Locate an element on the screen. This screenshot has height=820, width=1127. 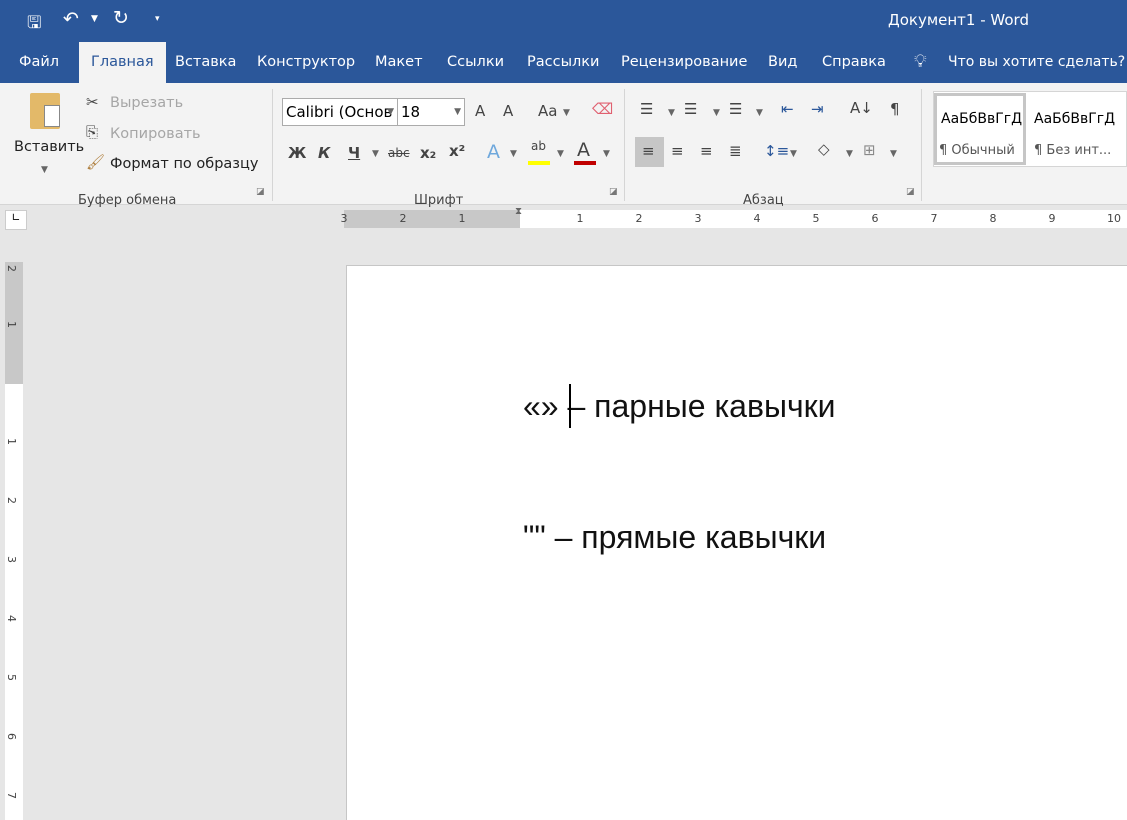
horizontal-ruler: 3 2 1 1 2 3 4 5 6 7 8 9 10 ⧗ is located at coordinates (734, 217).